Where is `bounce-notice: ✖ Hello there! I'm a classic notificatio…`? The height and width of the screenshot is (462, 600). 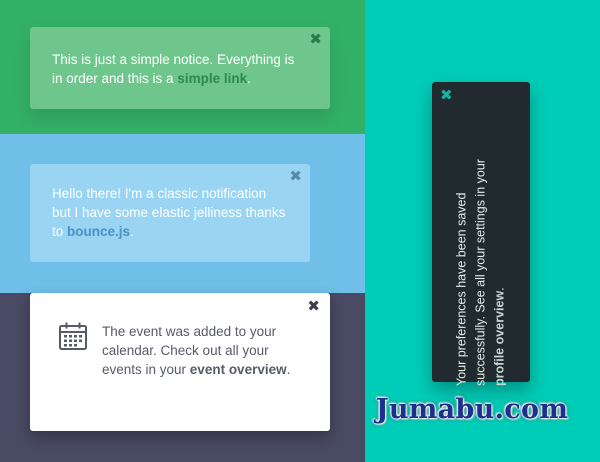
bounce-notice: ✖ Hello there! I'm a classic notificatio… is located at coordinates (170, 213).